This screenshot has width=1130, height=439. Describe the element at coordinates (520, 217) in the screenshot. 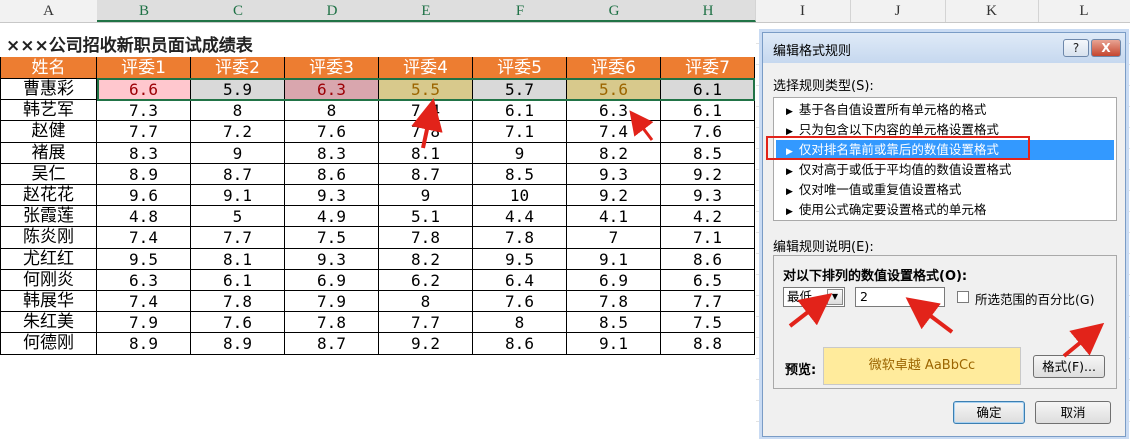

I see `score-cell: 4.4` at that location.